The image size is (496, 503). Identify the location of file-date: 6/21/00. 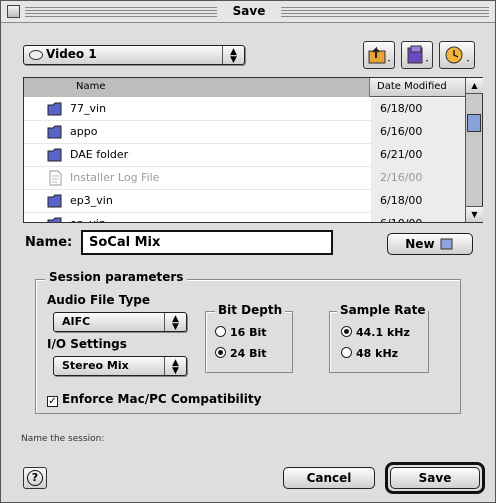
(401, 154).